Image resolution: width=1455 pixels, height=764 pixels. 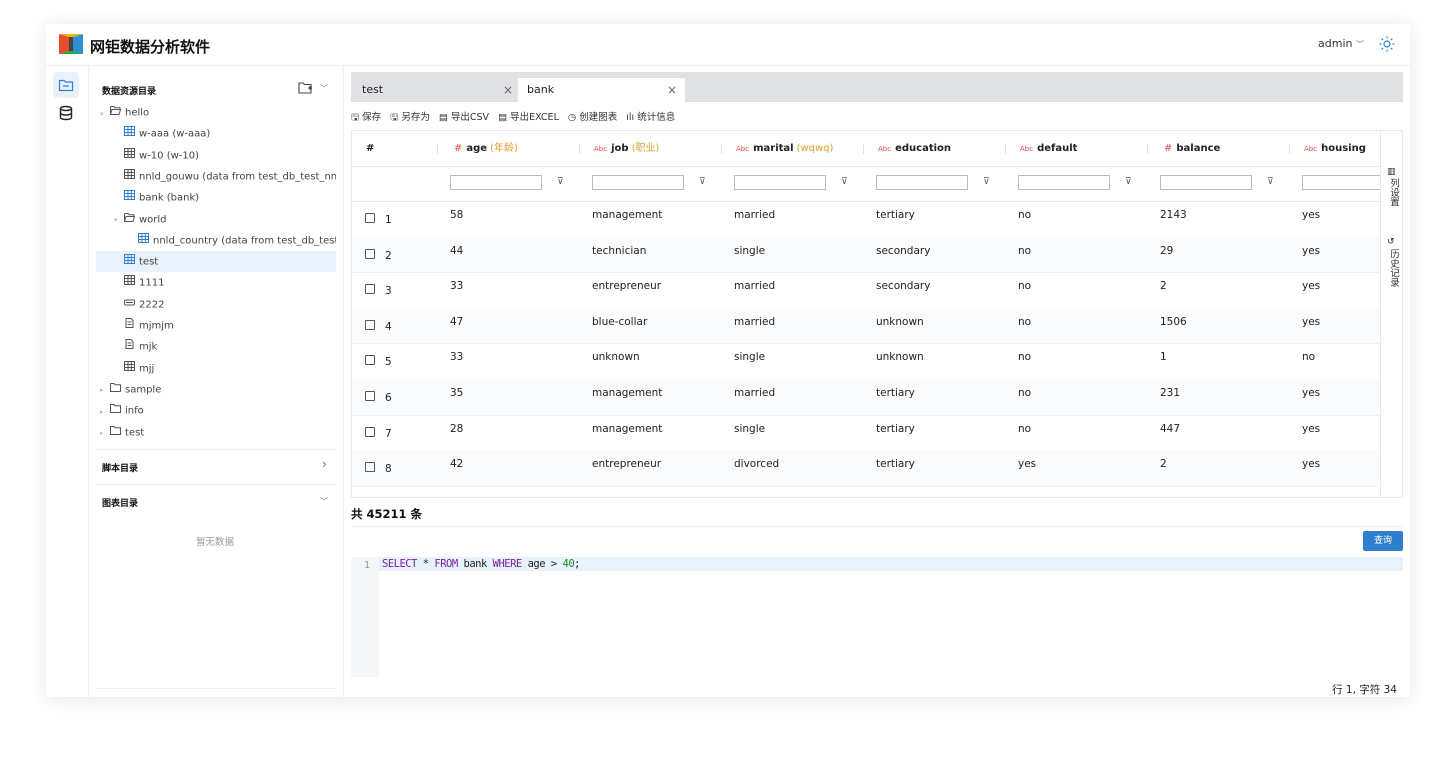 I want to click on add-folder-icon, so click(x=306, y=88).